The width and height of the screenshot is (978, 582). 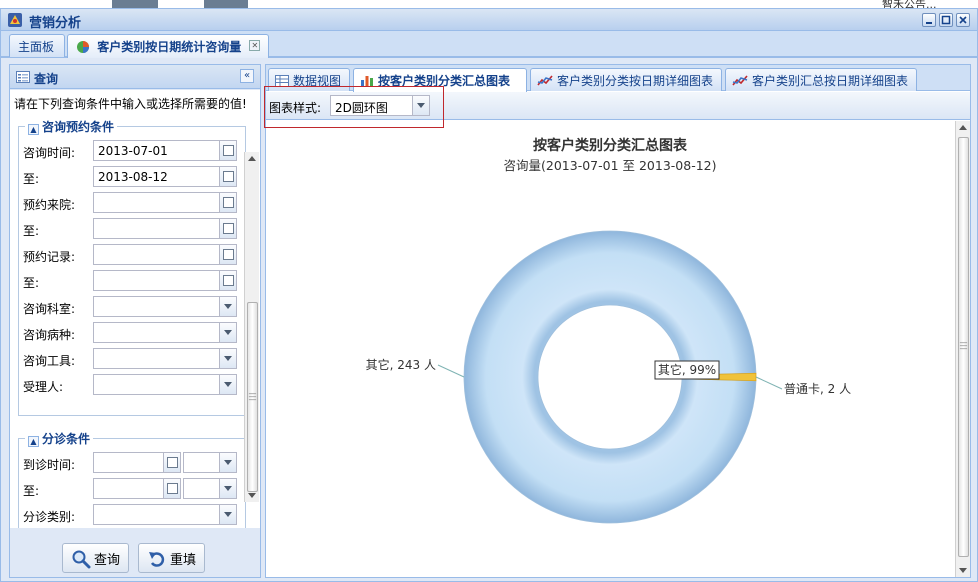 I want to click on chart-scrollbar: — — —, so click(x=962, y=349).